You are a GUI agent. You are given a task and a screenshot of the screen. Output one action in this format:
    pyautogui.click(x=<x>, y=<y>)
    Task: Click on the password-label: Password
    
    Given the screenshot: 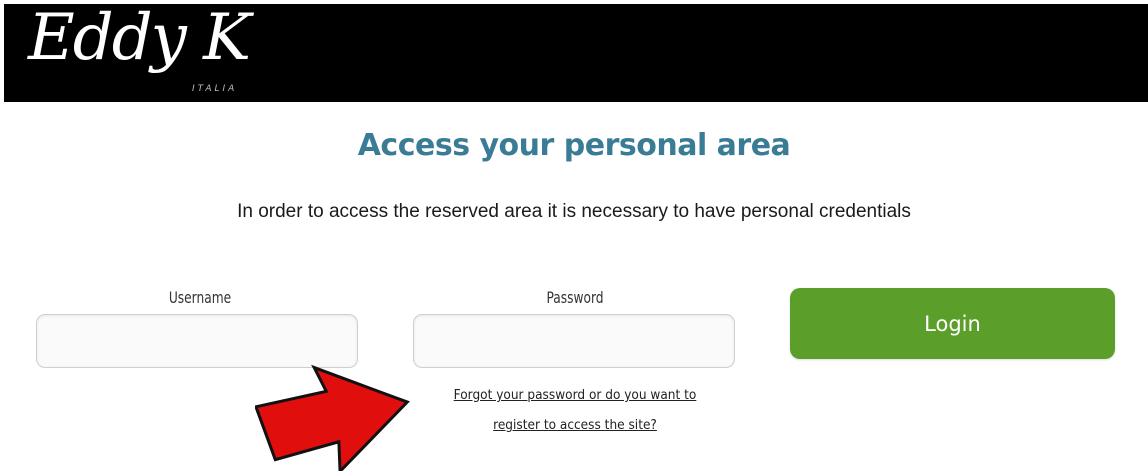 What is the action you would take?
    pyautogui.click(x=575, y=297)
    